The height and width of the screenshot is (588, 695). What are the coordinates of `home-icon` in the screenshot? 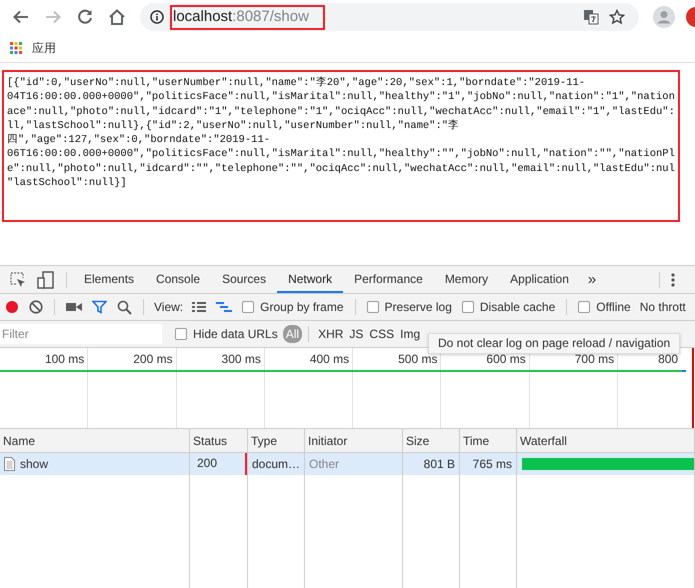 It's located at (117, 17).